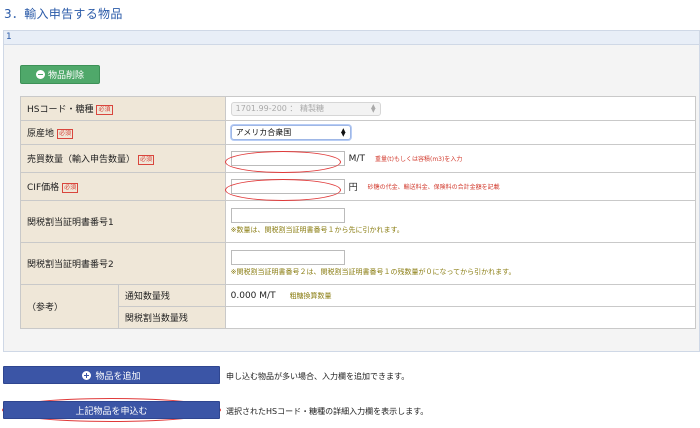  I want to click on cert2-label-cell: 関税割当証明書番号2, so click(123, 263).